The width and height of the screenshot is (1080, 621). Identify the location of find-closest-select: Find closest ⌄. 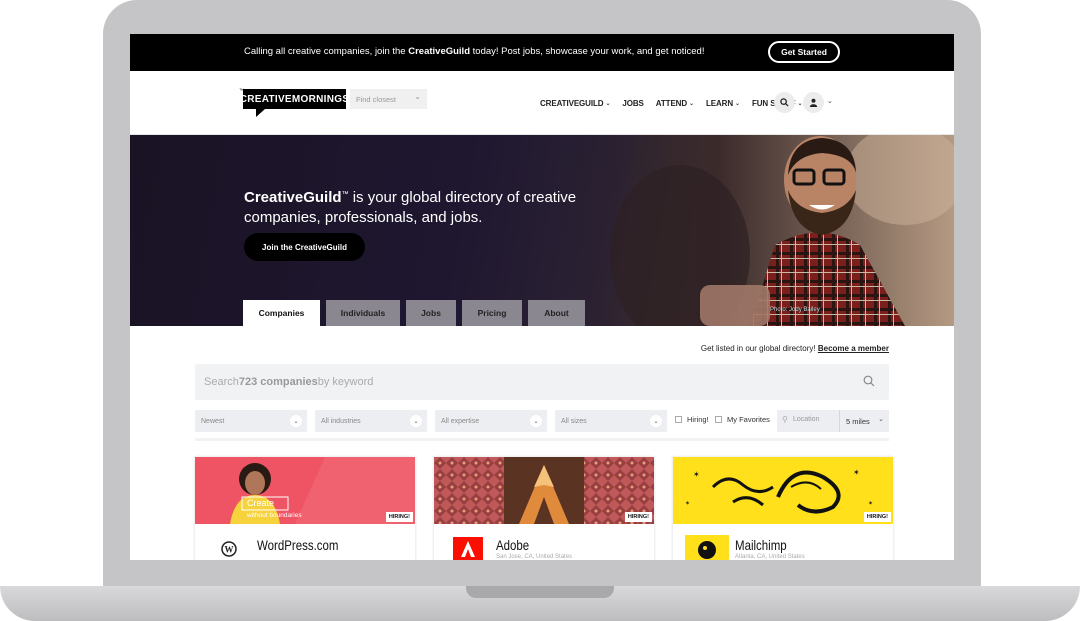
(388, 99).